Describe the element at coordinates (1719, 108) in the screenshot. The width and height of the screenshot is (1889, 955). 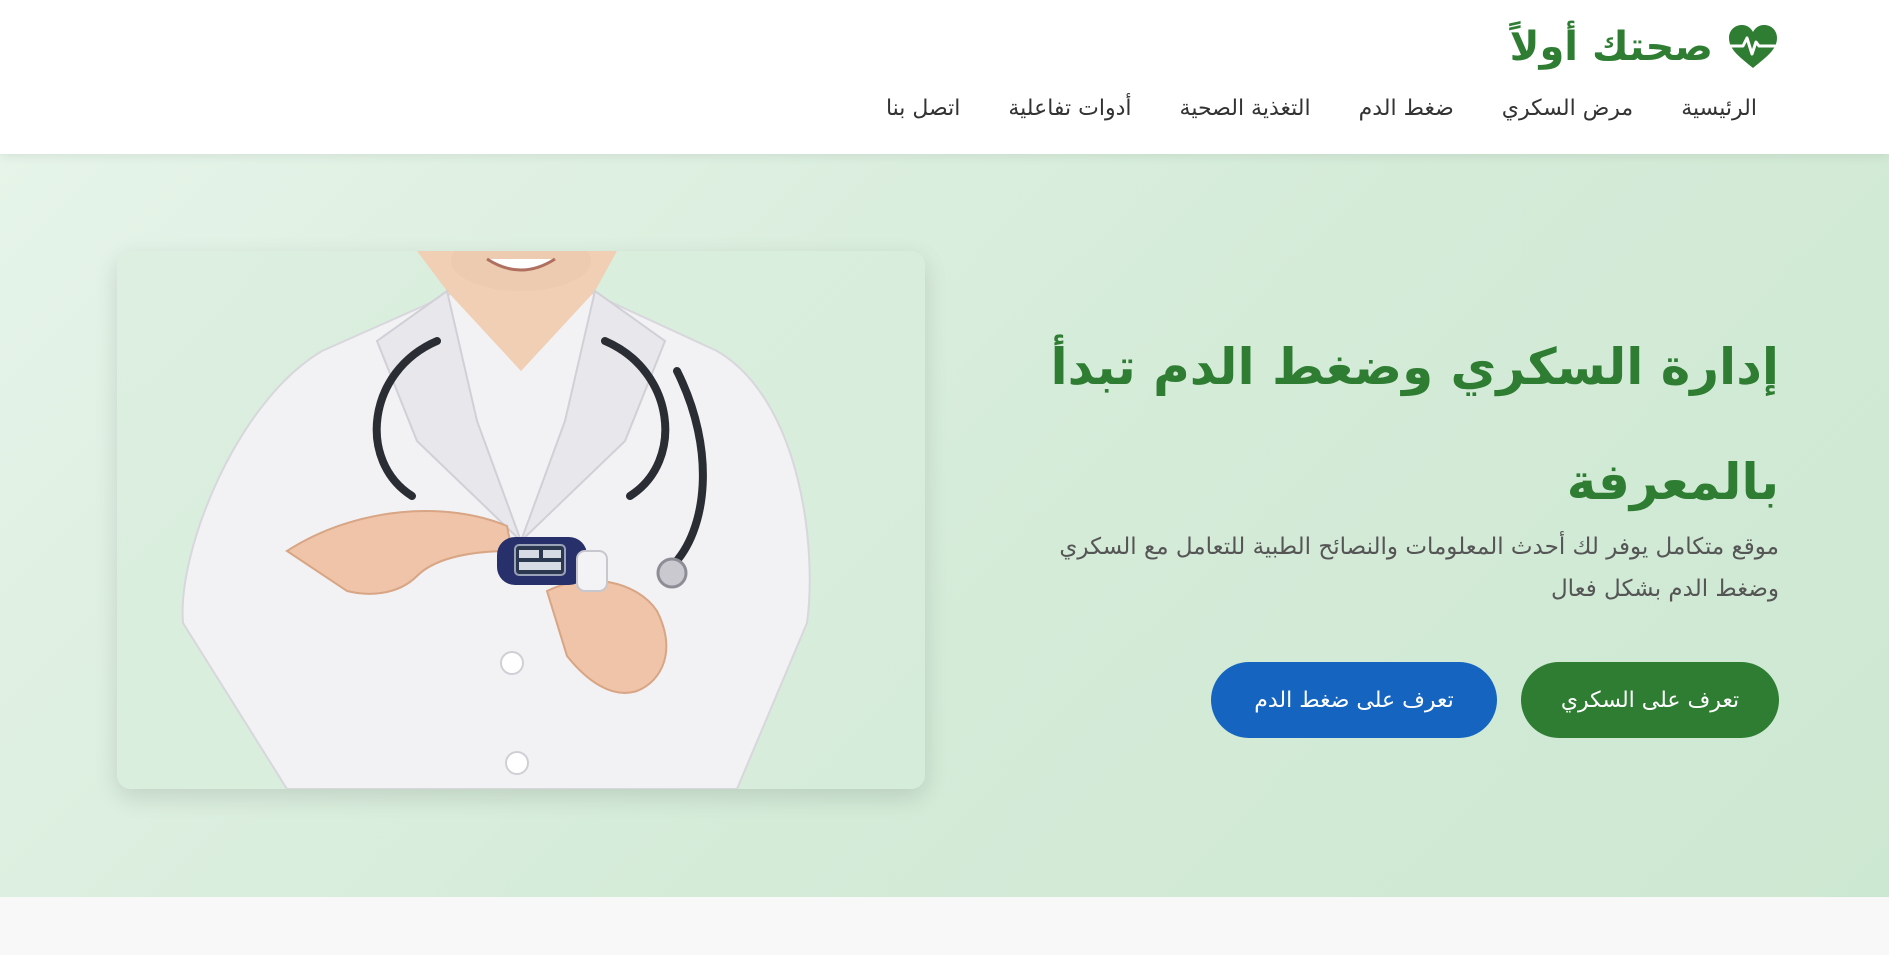
I see `nav-item-home: الرئيسية` at that location.